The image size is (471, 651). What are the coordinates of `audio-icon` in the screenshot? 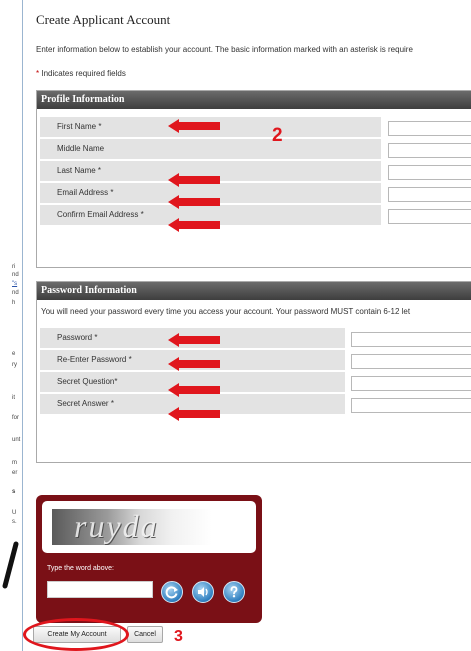 It's located at (203, 592).